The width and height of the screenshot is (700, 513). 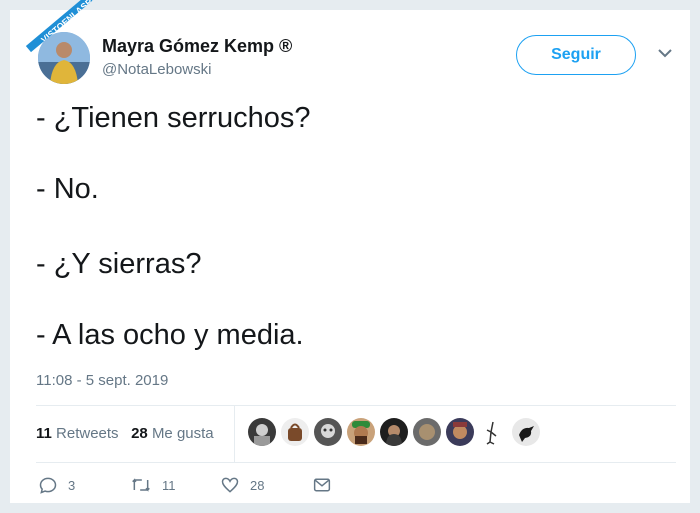 I want to click on tweet-text-line: - ¿Tienen serruchos?, so click(x=173, y=118).